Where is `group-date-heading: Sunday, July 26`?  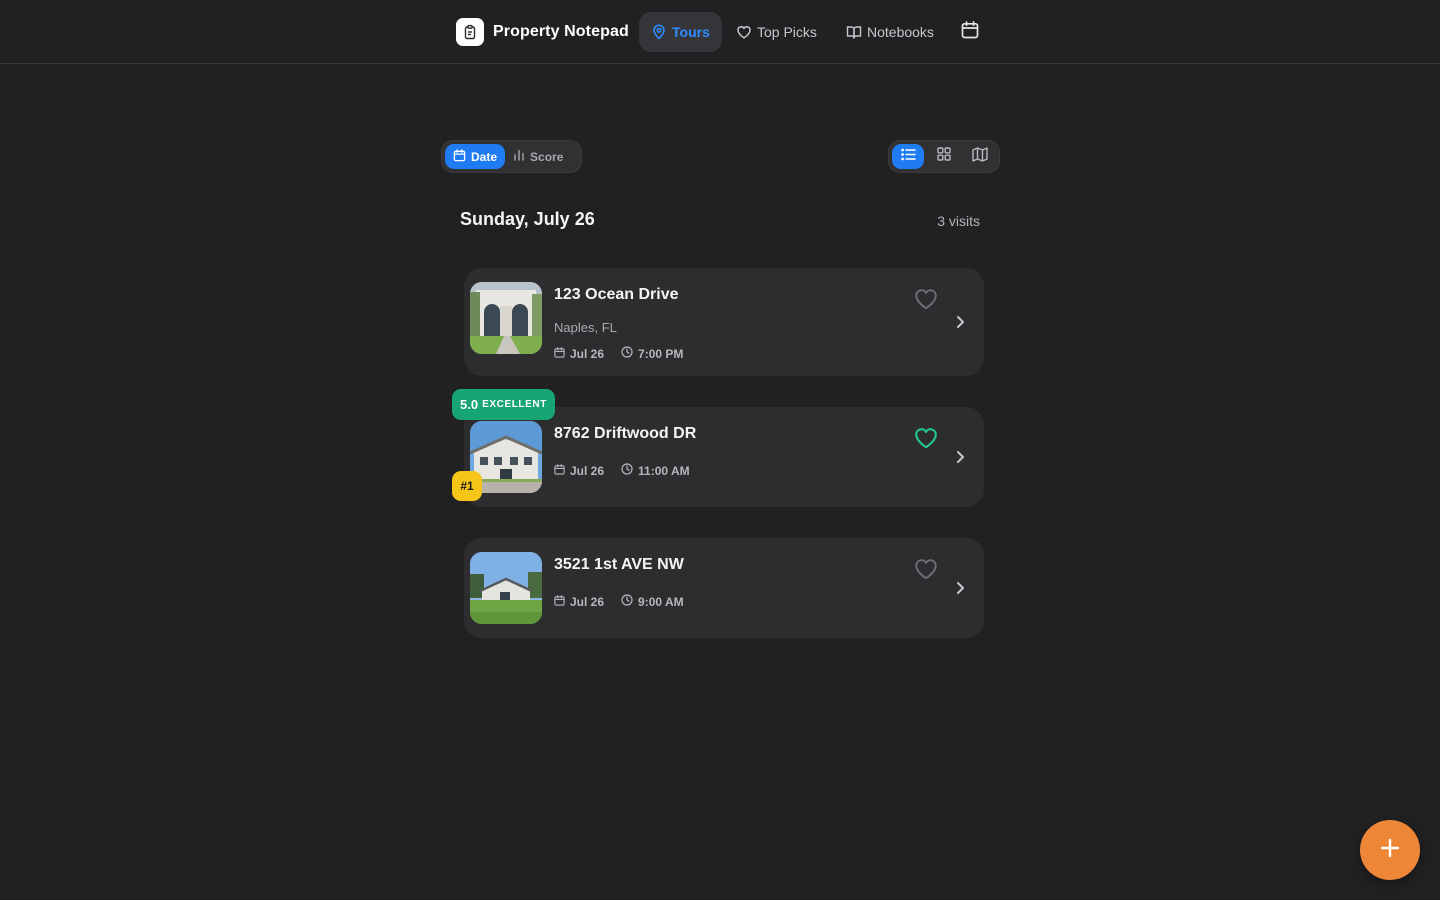 group-date-heading: Sunday, July 26 is located at coordinates (527, 219).